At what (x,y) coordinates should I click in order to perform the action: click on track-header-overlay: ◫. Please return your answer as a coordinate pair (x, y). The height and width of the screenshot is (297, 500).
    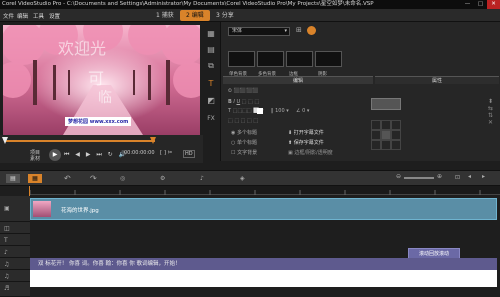
    Looking at the image, I should click on (15, 228).